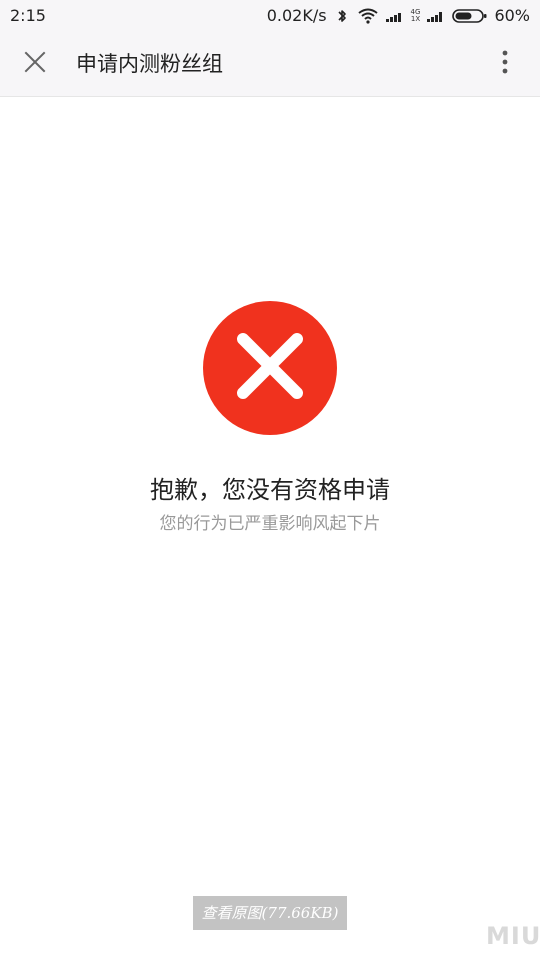 The image size is (540, 960). Describe the element at coordinates (270, 913) in the screenshot. I see `view-original-button: 查看原图(77.66KB)` at that location.